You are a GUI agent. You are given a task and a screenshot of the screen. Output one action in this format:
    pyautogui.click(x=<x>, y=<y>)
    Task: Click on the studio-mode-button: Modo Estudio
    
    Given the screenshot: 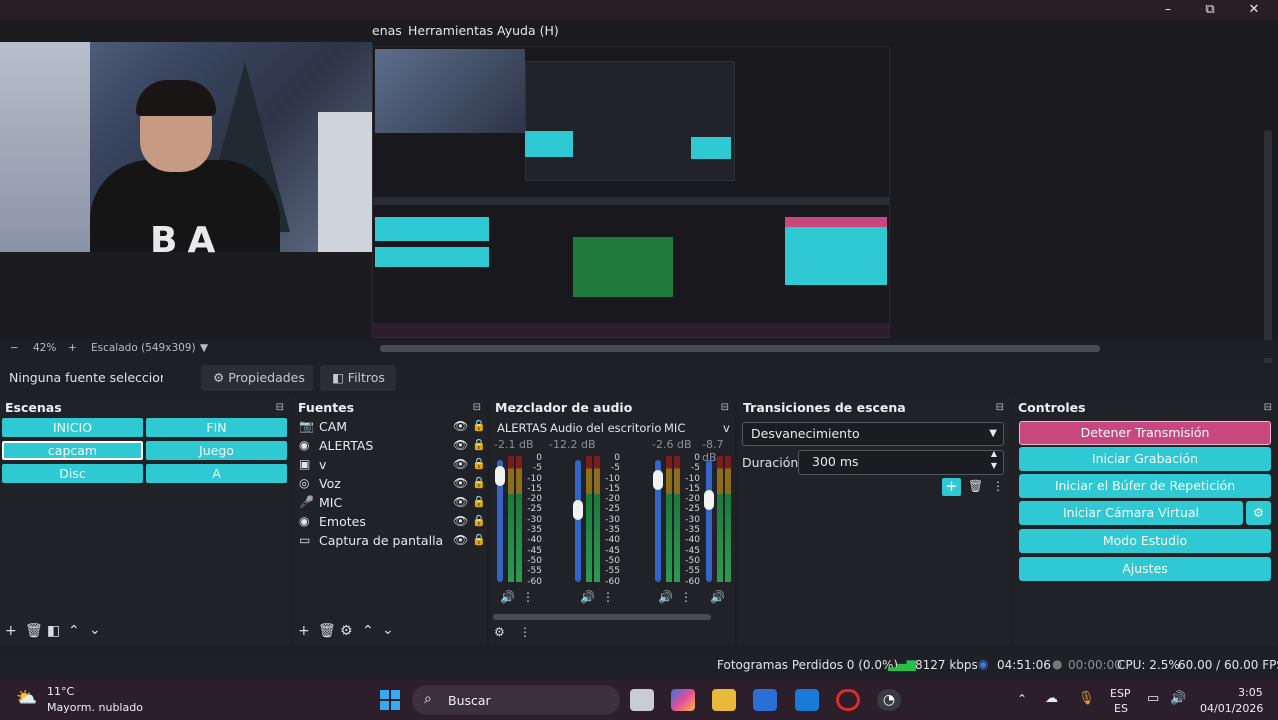 What is the action you would take?
    pyautogui.click(x=1145, y=541)
    